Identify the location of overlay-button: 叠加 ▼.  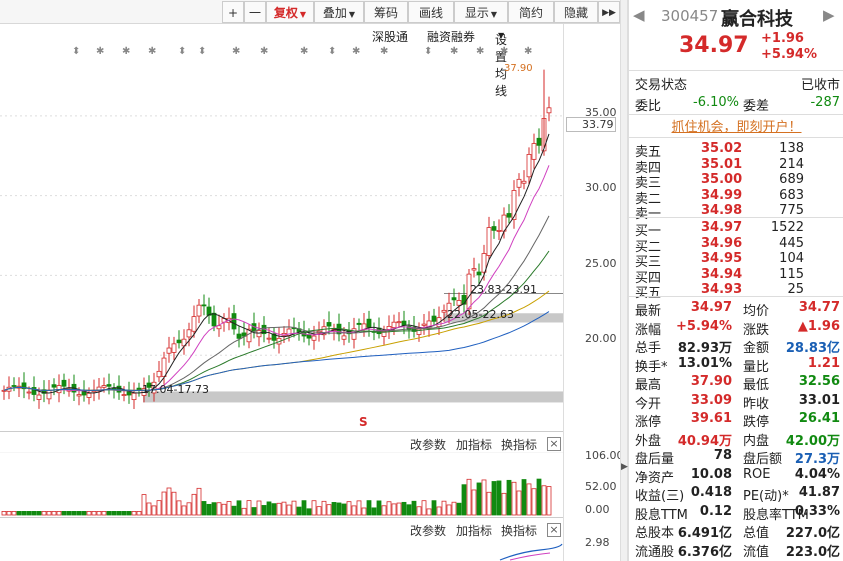
(339, 12).